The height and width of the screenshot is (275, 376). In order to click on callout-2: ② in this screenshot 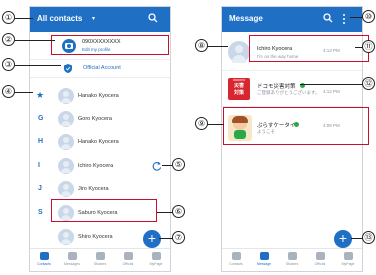, I will do `click(8, 39)`.